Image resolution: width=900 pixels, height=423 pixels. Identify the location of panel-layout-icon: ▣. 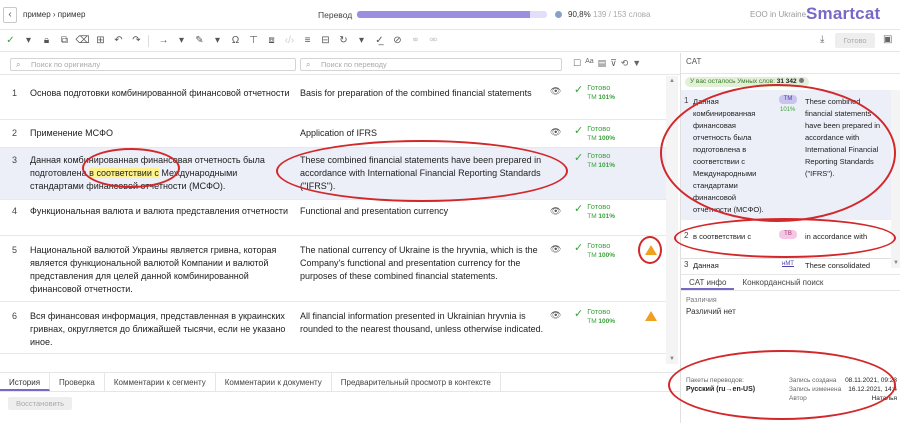
(887, 39).